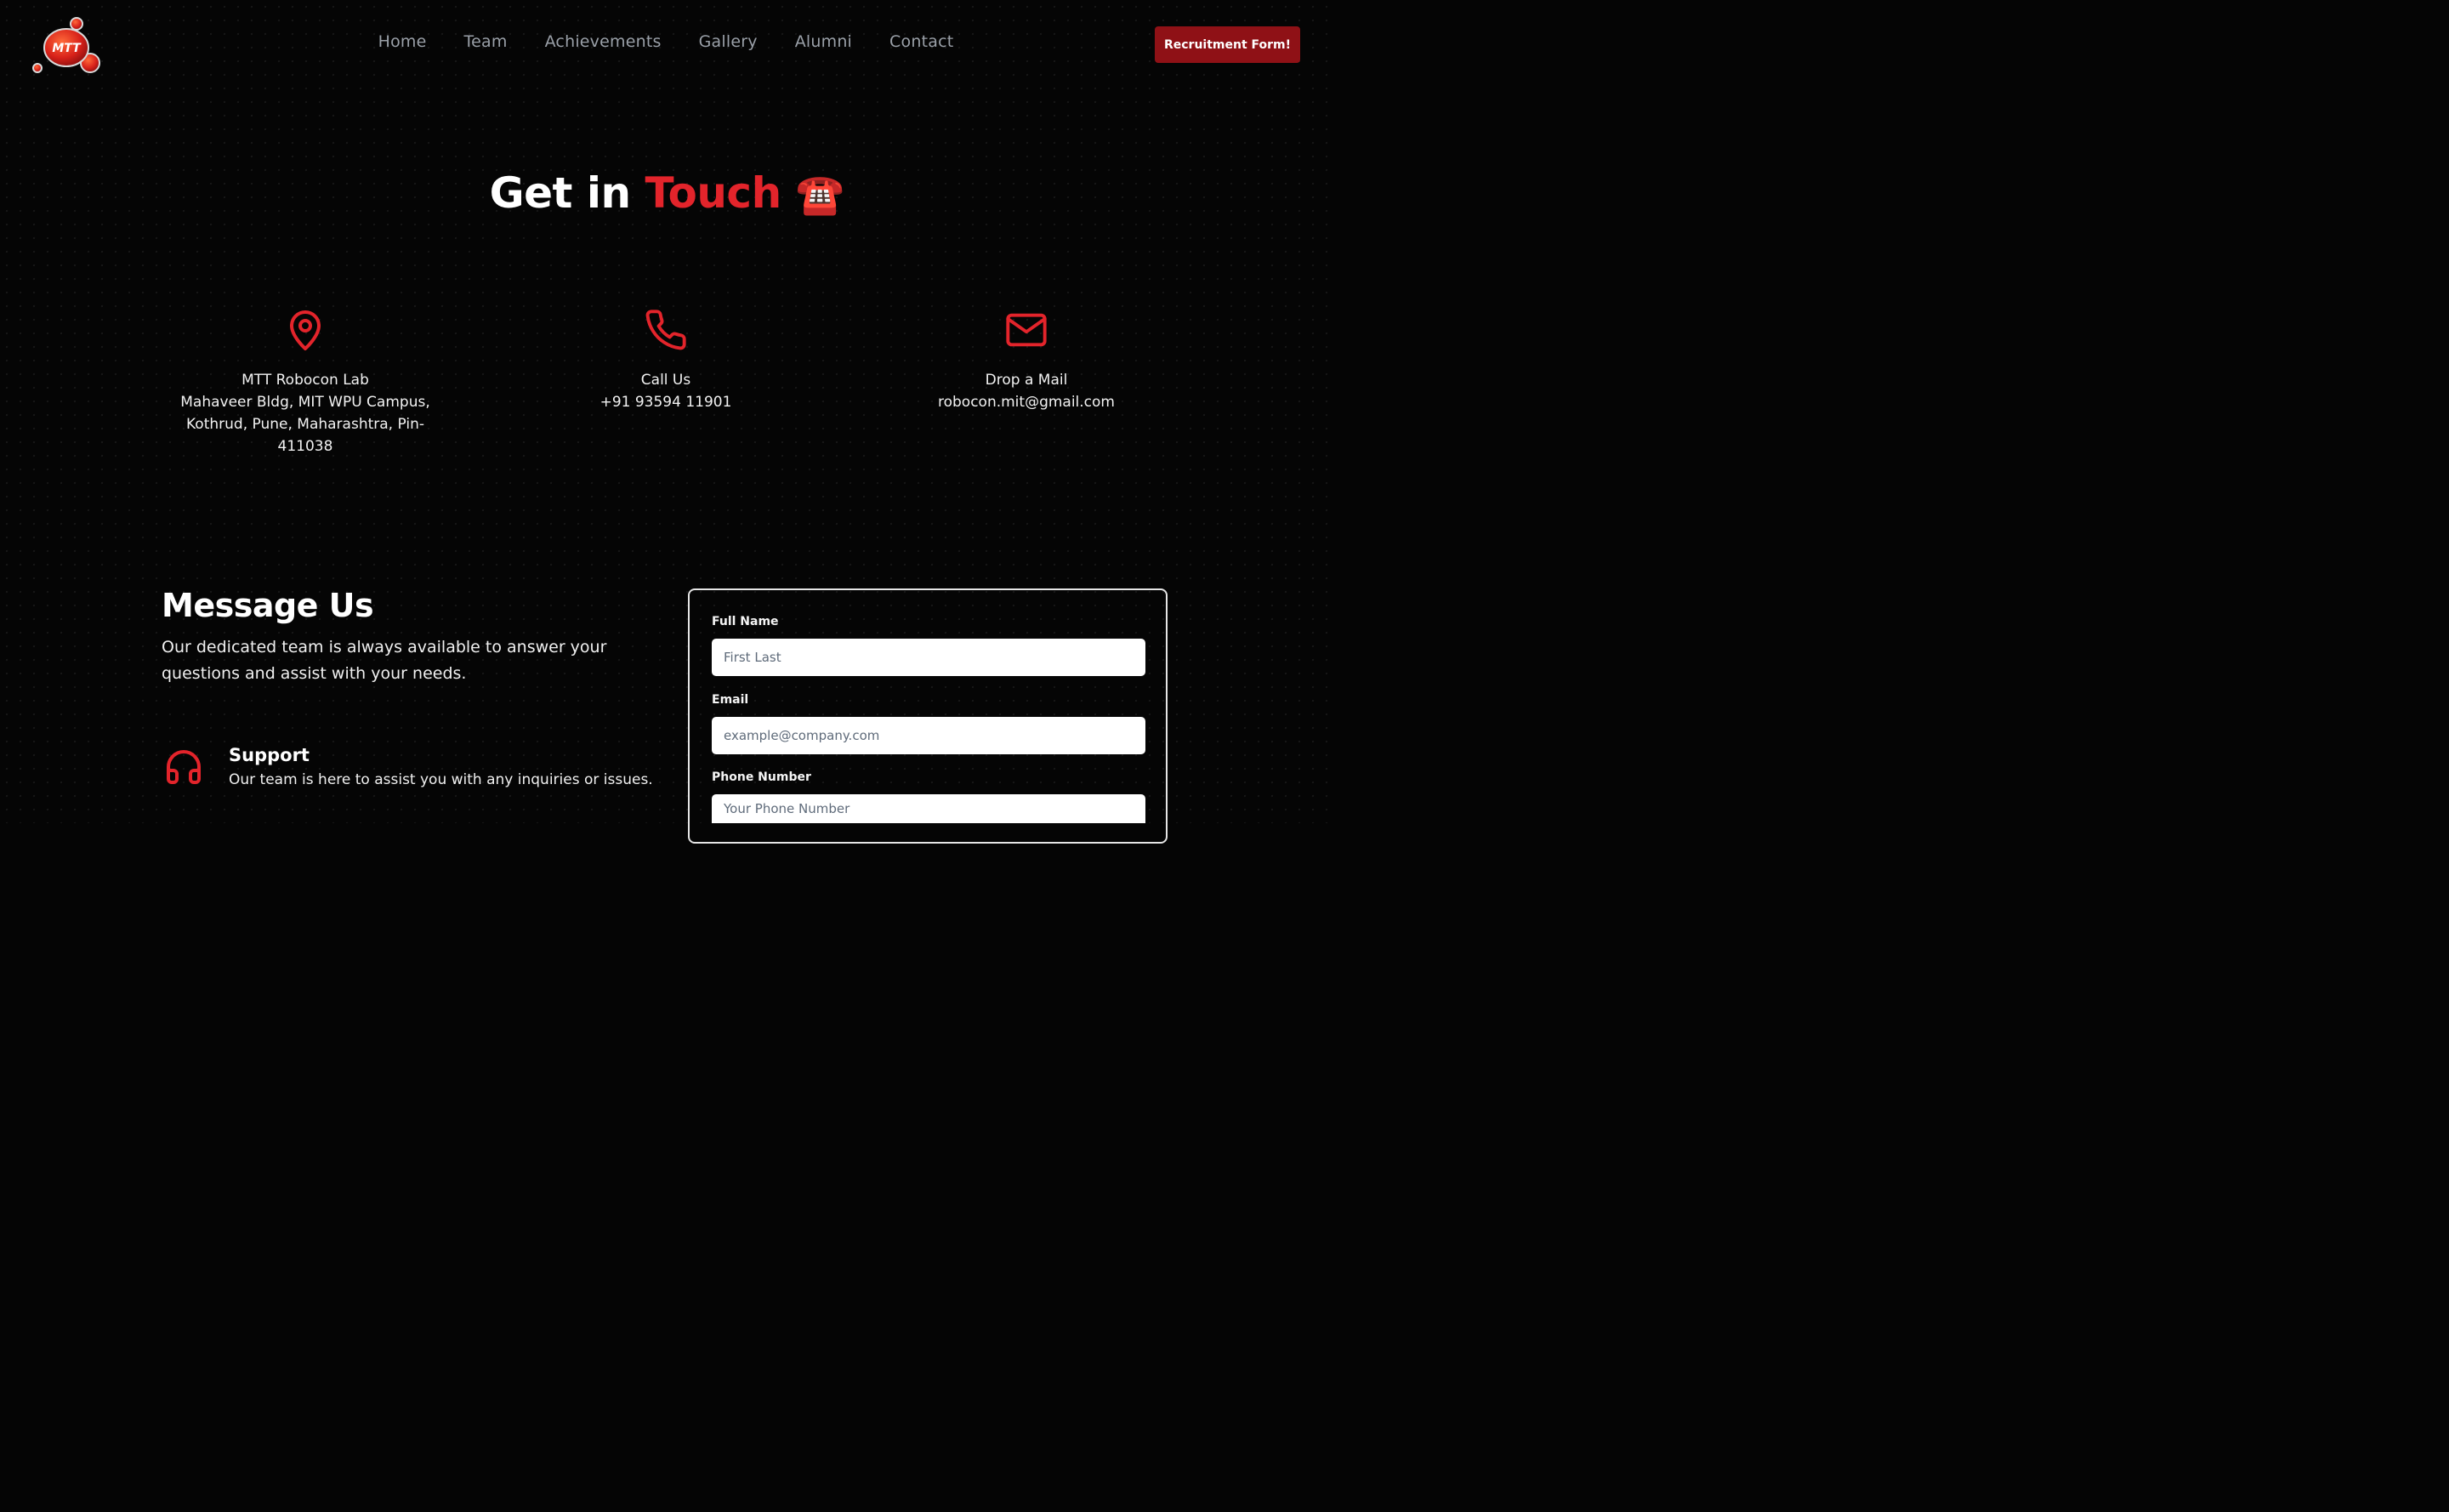  Describe the element at coordinates (268, 605) in the screenshot. I see `message-us-heading: Message Us` at that location.